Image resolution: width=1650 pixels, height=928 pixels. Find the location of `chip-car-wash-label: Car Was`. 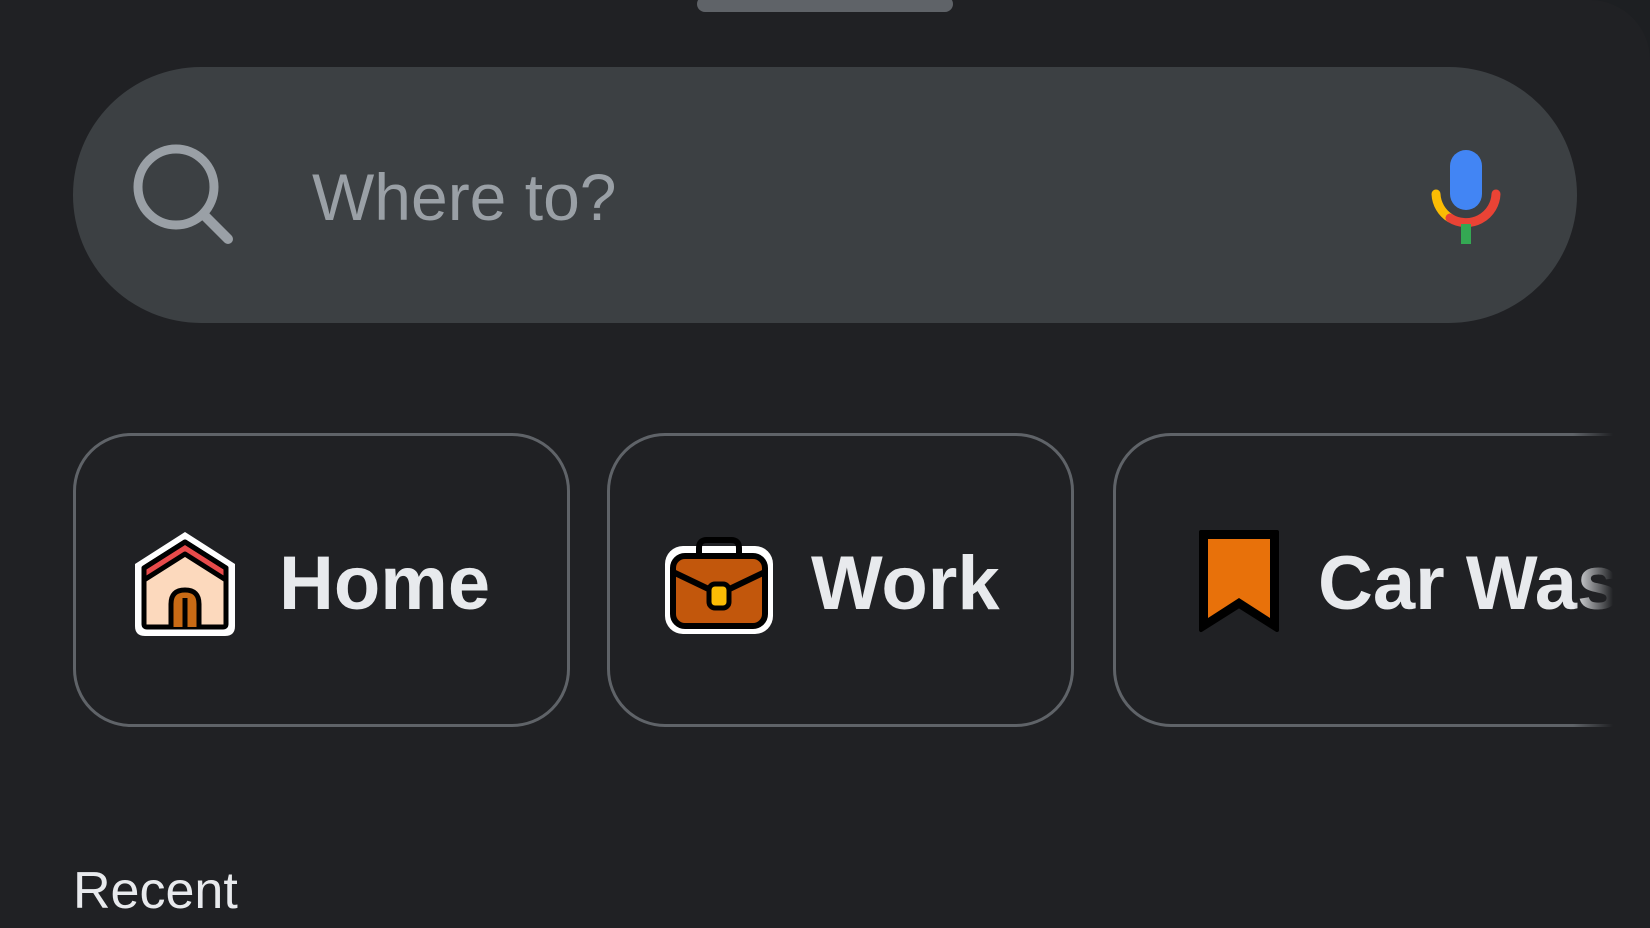

chip-car-wash-label: Car Was is located at coordinates (1465, 583).